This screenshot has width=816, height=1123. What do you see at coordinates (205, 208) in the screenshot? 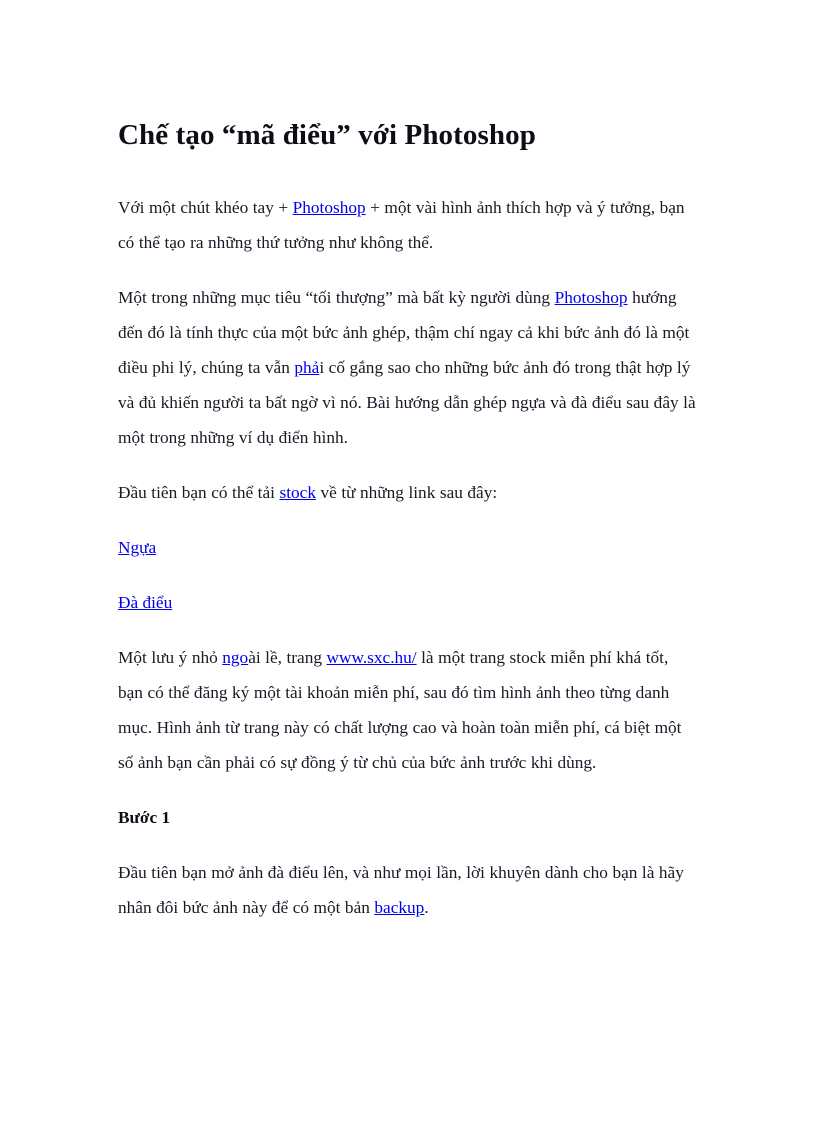
I see `paragraph-intro-text-before: Với một chút khéo tay +` at bounding box center [205, 208].